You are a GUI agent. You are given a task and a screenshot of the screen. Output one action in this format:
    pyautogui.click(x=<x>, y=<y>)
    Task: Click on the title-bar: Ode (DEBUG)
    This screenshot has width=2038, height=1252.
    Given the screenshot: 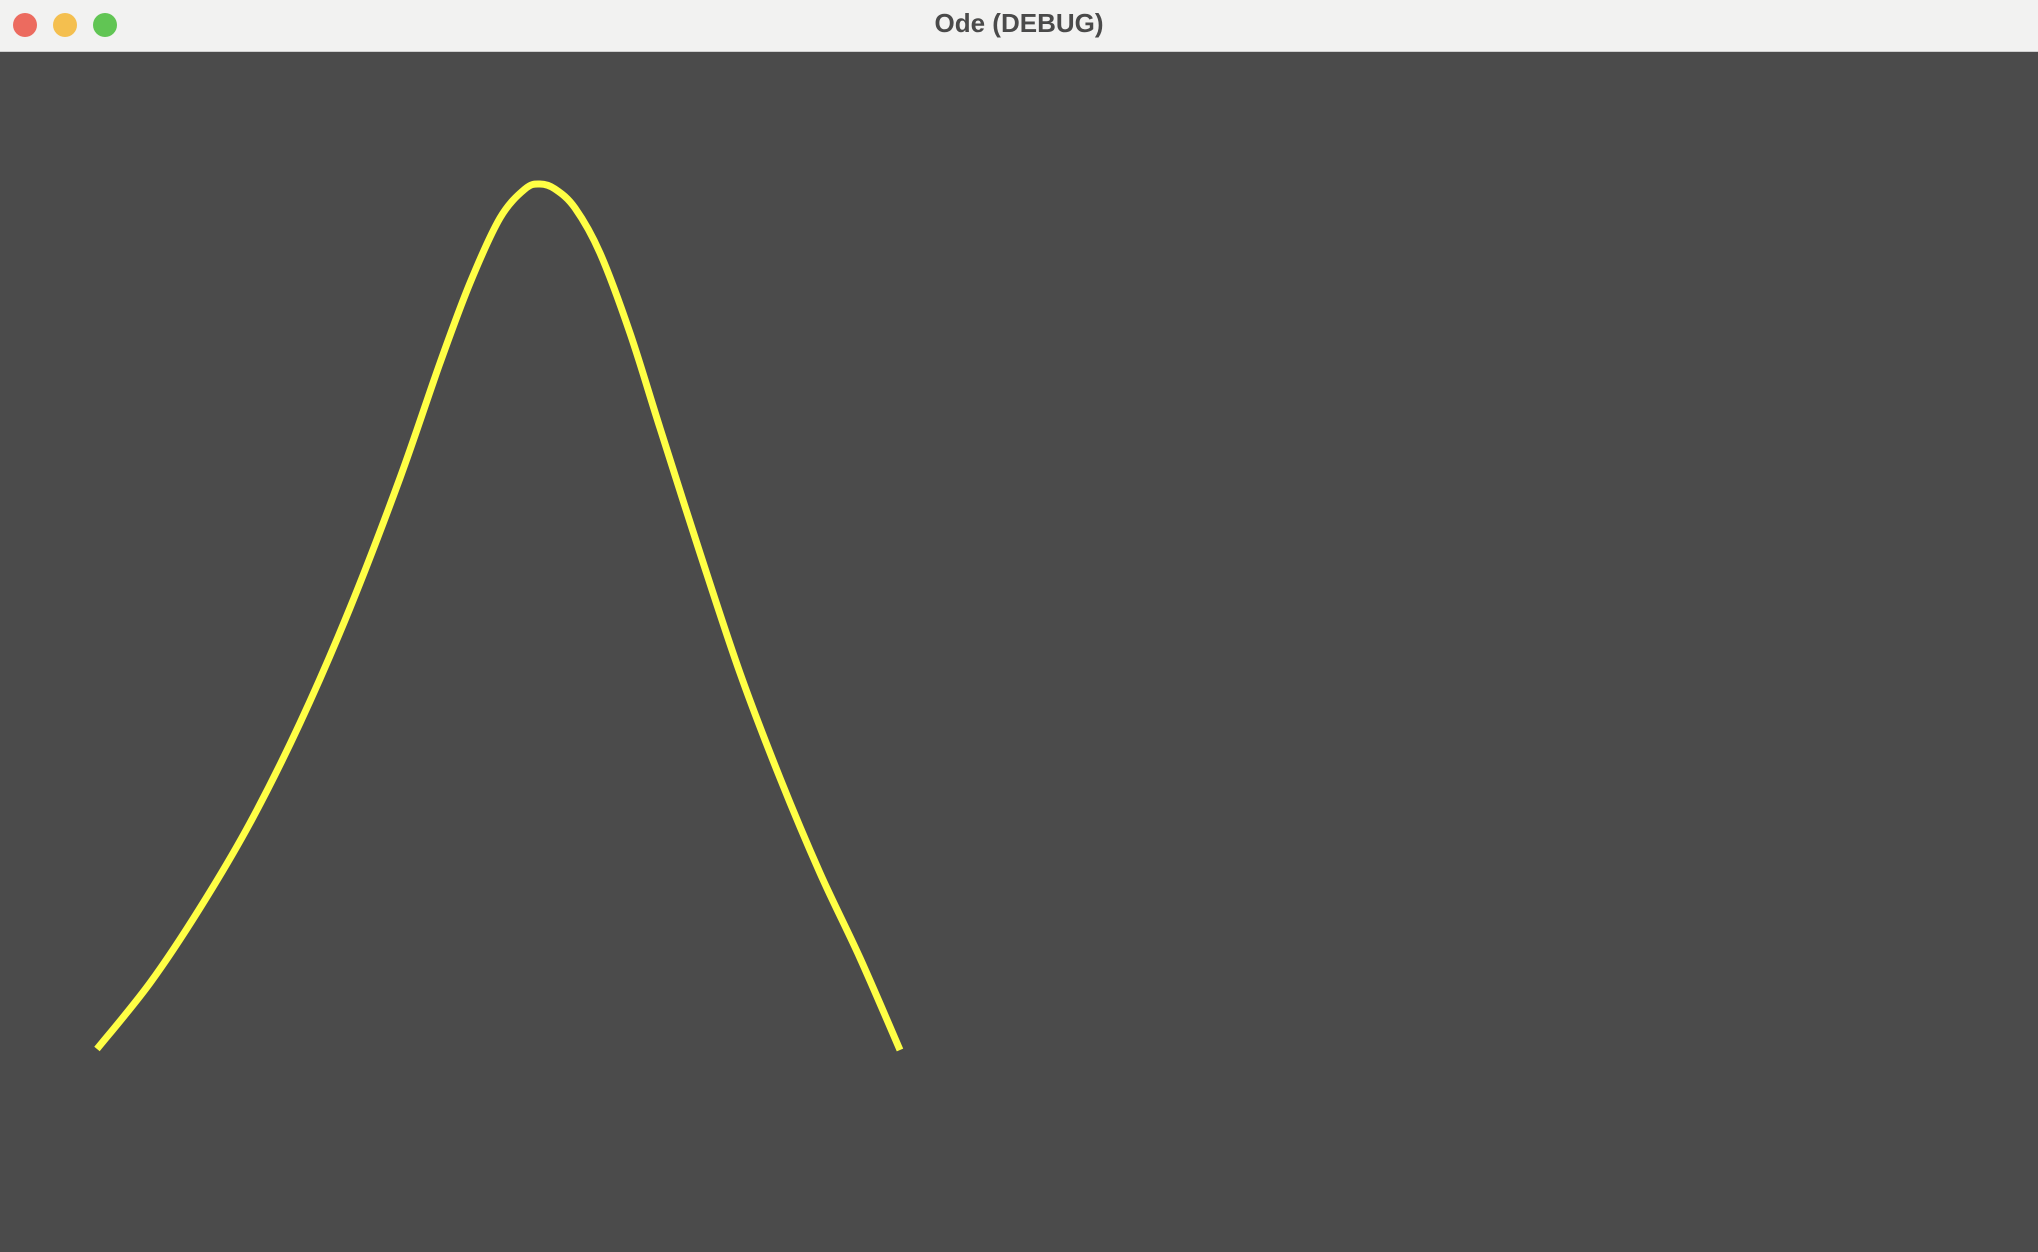 What is the action you would take?
    pyautogui.click(x=1019, y=26)
    